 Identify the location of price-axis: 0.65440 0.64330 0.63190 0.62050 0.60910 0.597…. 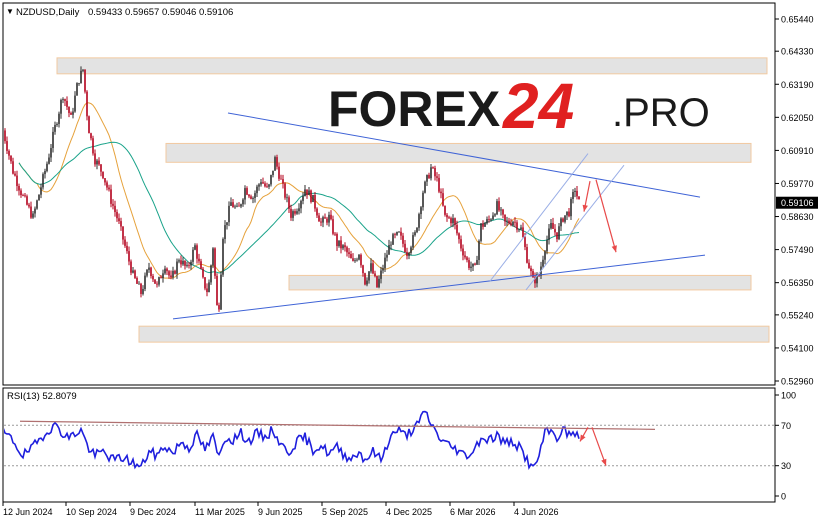
(796, 201).